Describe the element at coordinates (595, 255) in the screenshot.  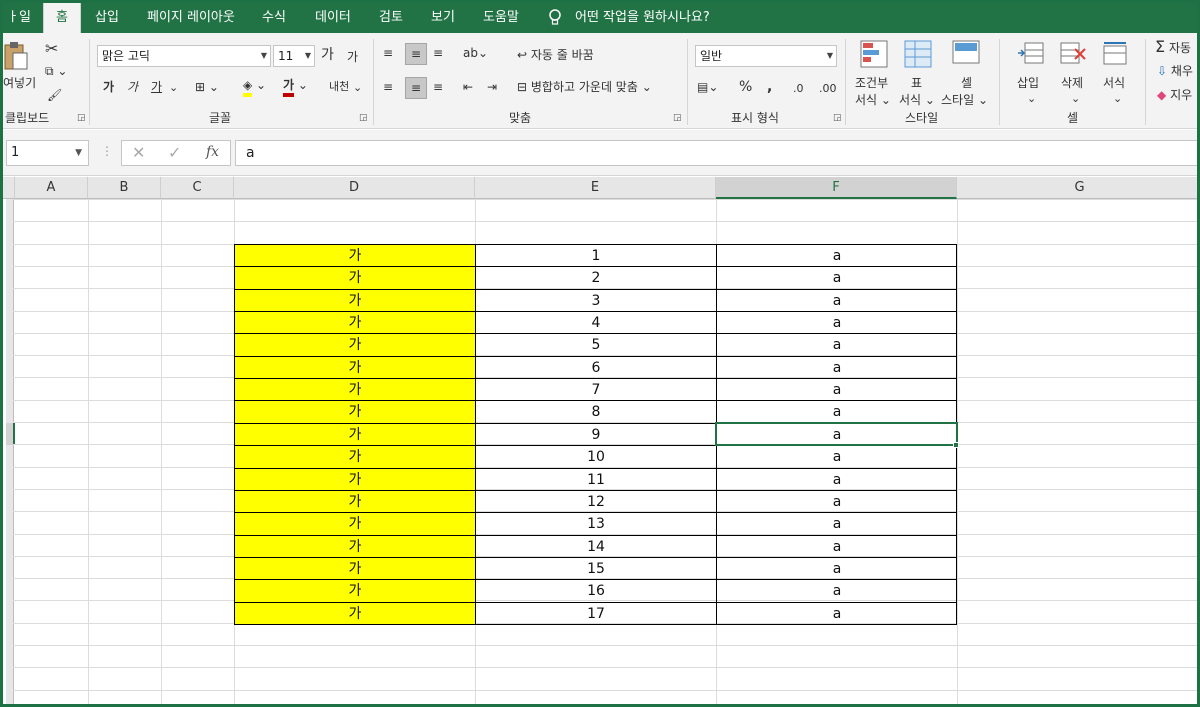
I see `cell-e: 1` at that location.